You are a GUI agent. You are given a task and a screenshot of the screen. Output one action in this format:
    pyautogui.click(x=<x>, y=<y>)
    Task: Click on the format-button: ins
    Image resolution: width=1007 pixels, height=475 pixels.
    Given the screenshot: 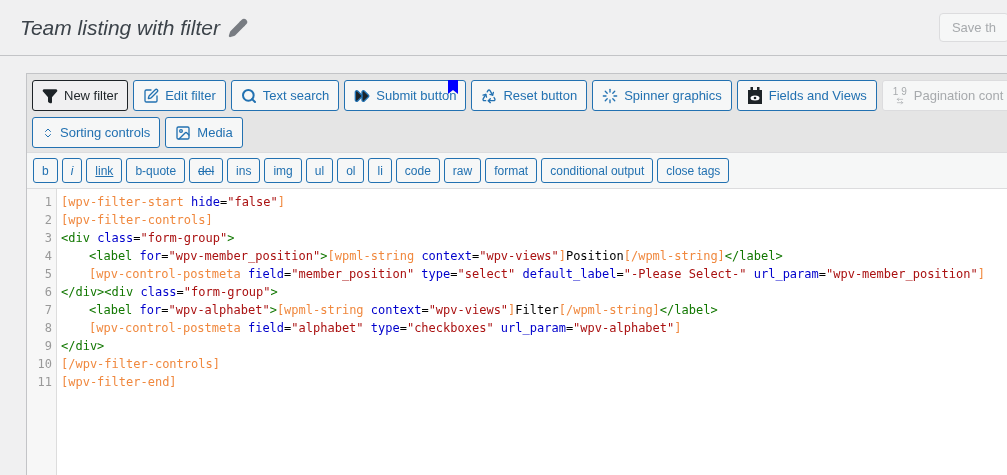 What is the action you would take?
    pyautogui.click(x=244, y=170)
    